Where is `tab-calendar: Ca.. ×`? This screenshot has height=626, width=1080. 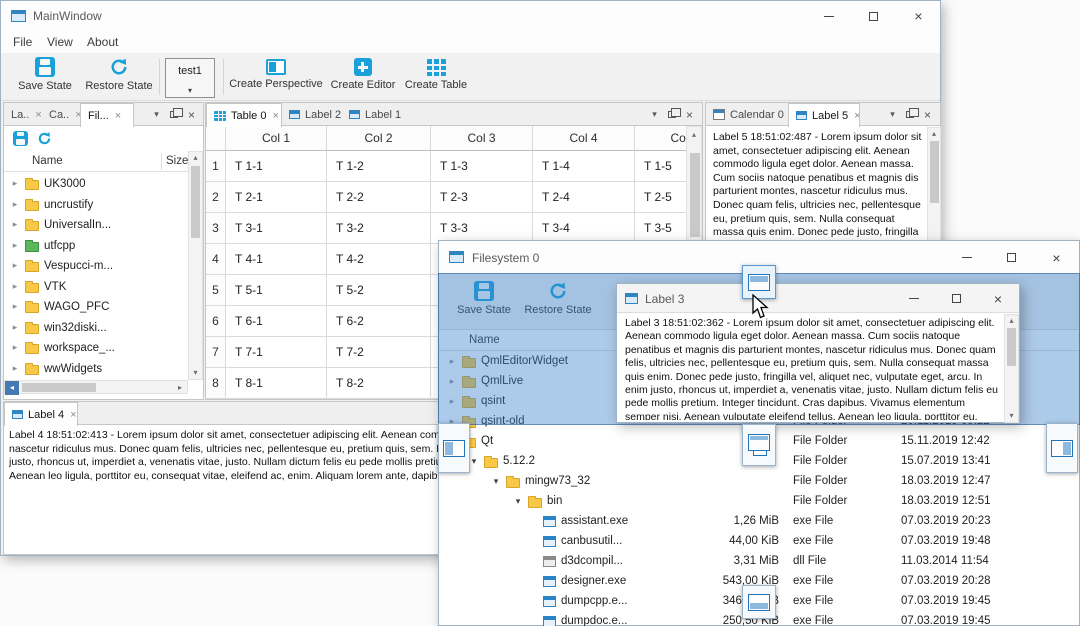 tab-calendar: Ca.. × is located at coordinates (61, 114).